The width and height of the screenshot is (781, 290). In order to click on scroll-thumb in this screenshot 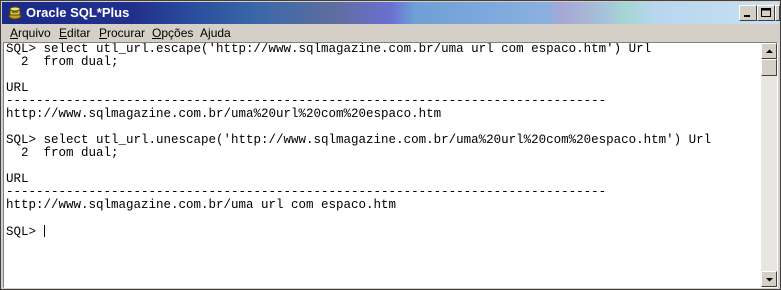, I will do `click(769, 67)`.